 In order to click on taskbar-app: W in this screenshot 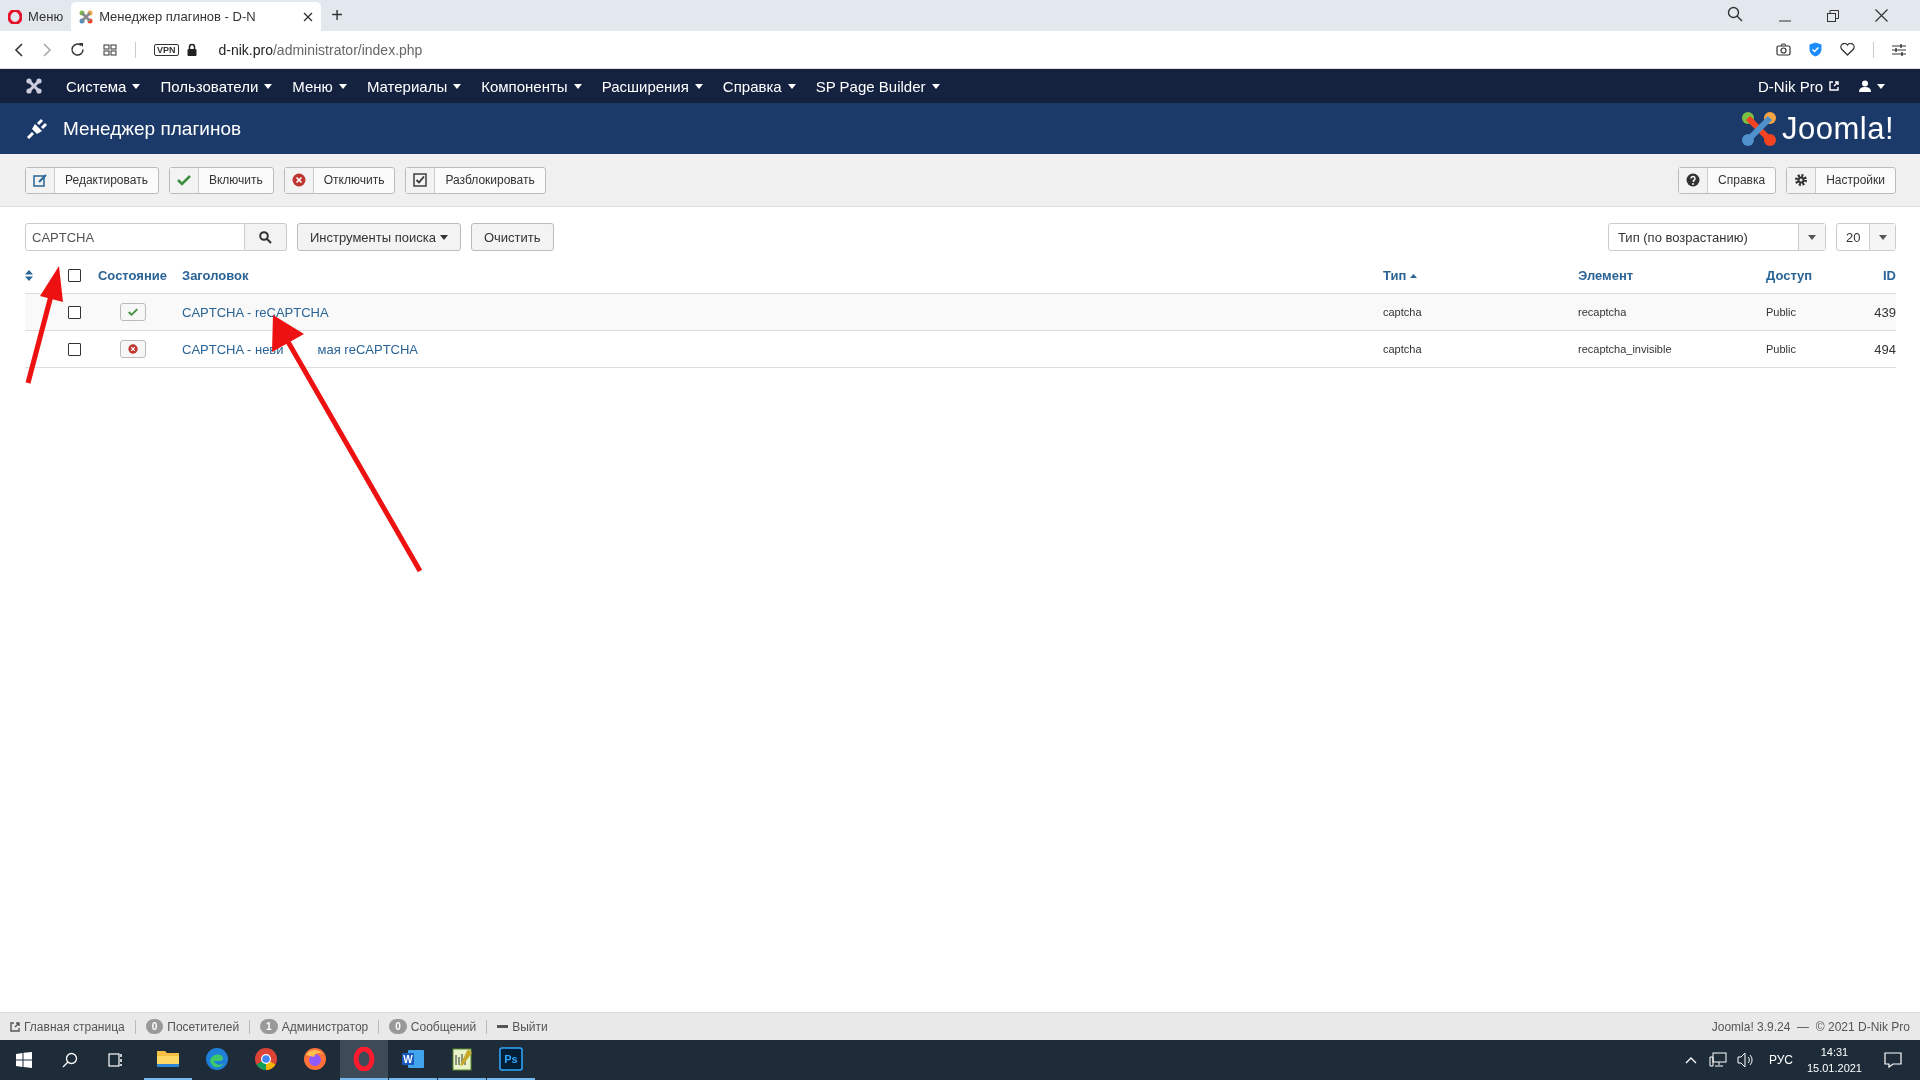, I will do `click(413, 1060)`.